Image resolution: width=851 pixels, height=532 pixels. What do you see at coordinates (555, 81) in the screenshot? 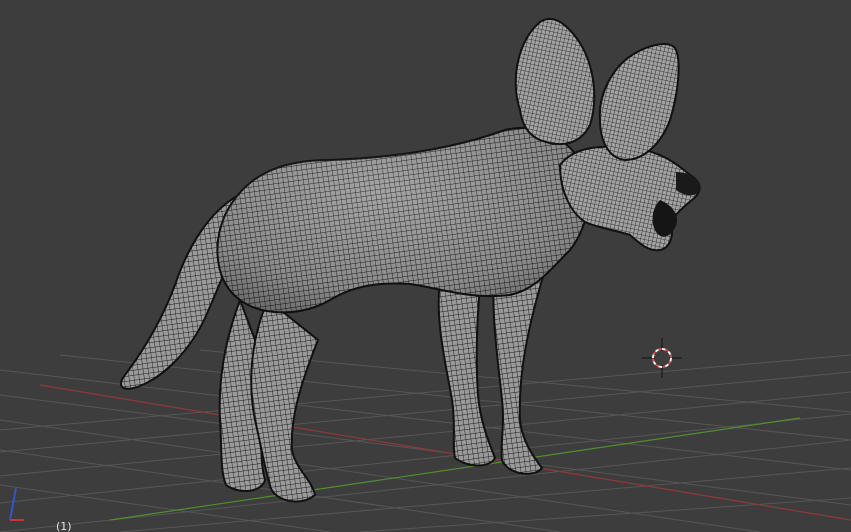
I see `fox-ear-left` at bounding box center [555, 81].